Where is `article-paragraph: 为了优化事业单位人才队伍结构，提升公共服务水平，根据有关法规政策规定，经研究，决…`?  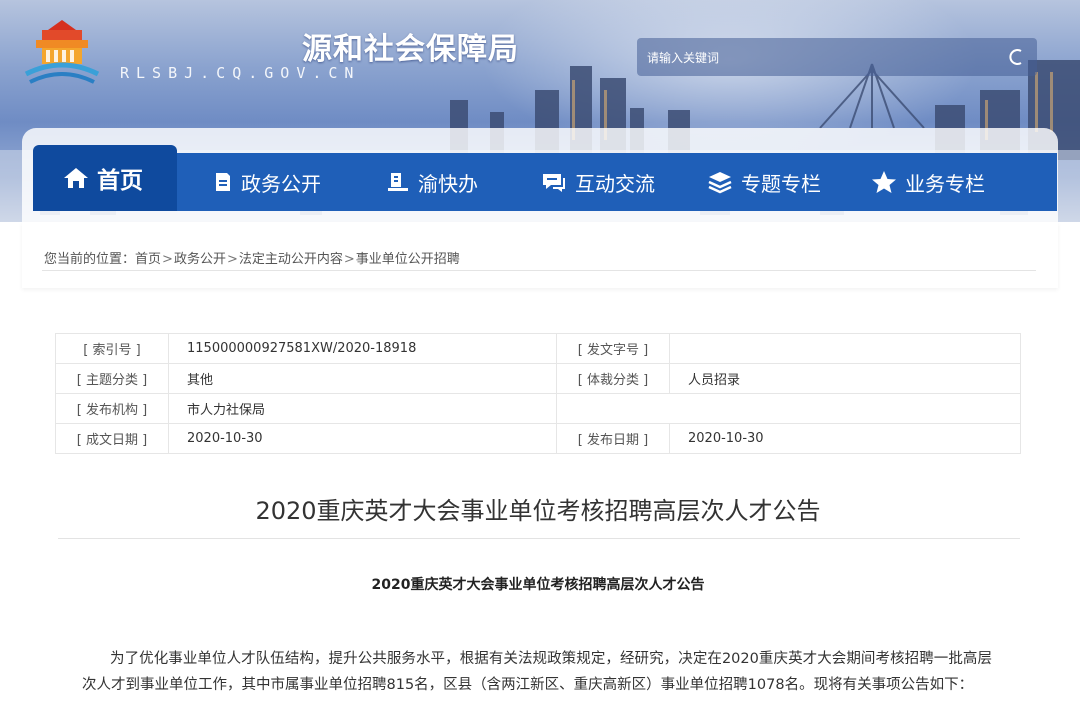 article-paragraph: 为了优化事业单位人才队伍结构，提升公共服务水平，根据有关法规政策规定，经研究，决… is located at coordinates (537, 672).